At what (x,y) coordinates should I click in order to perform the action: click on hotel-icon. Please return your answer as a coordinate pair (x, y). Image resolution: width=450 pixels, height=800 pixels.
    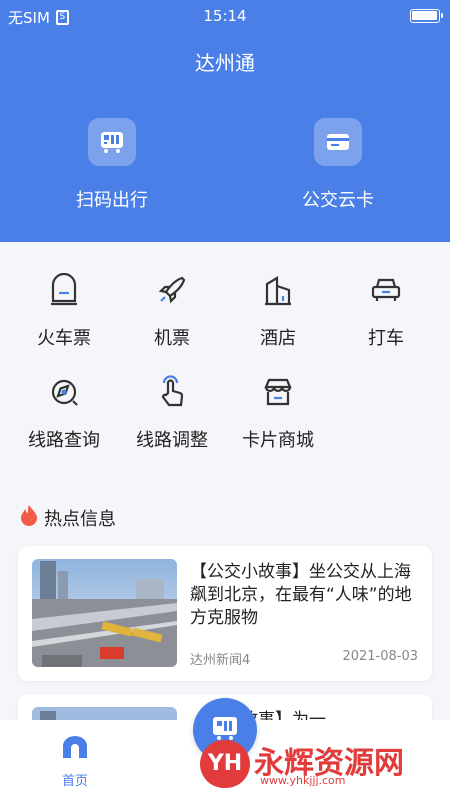
    Looking at the image, I should click on (278, 290).